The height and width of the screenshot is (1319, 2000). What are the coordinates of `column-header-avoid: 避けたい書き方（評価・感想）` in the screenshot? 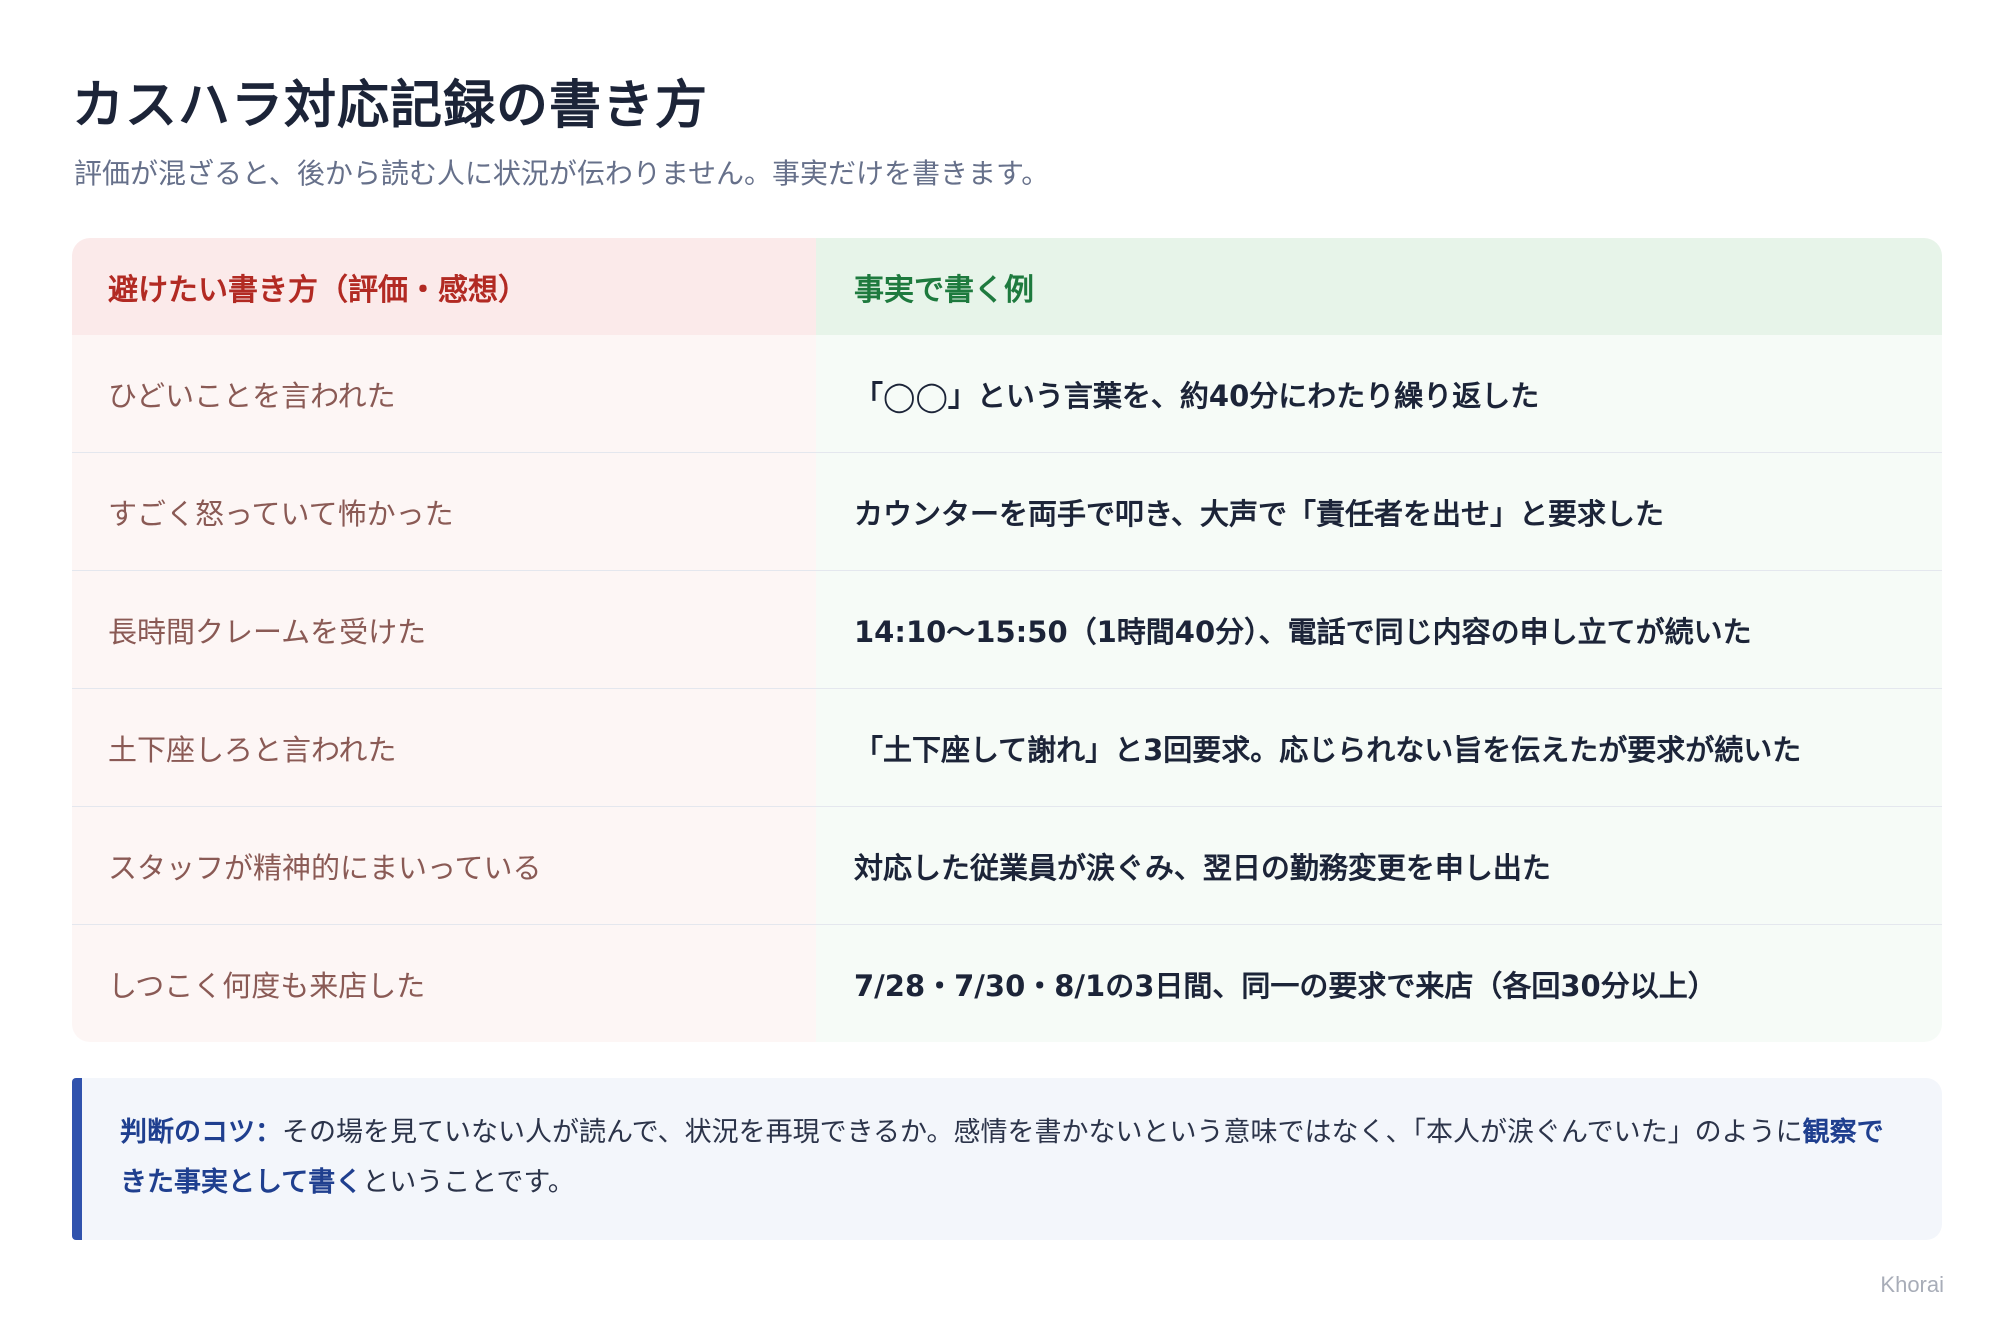 It's located at (444, 286).